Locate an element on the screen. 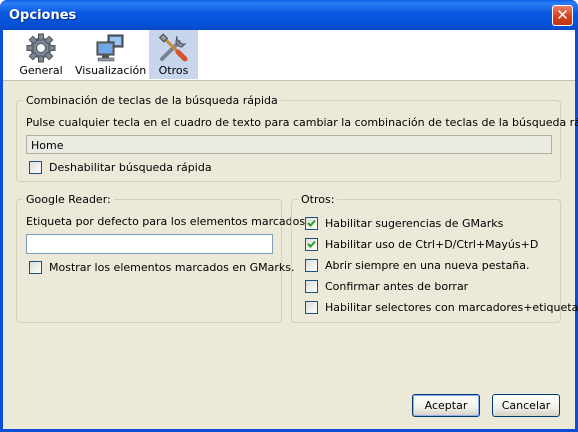  option-ctrl-d-label: Habilitar uso de Ctrl+D/Ctrl+Mayús+D is located at coordinates (432, 244).